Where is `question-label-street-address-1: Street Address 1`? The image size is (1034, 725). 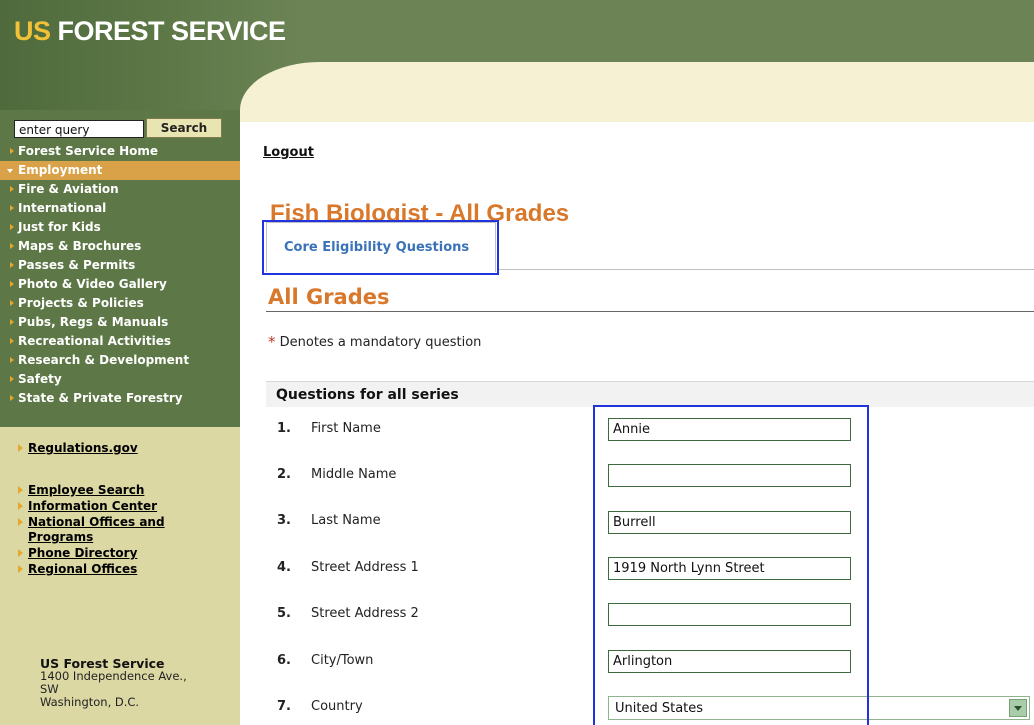 question-label-street-address-1: Street Address 1 is located at coordinates (365, 567).